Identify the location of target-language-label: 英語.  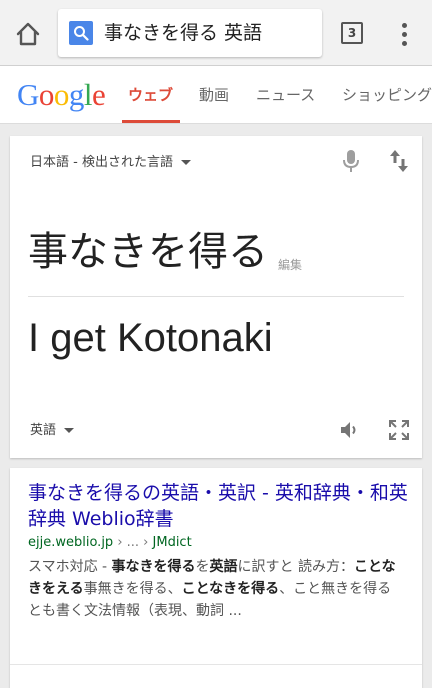
(43, 430).